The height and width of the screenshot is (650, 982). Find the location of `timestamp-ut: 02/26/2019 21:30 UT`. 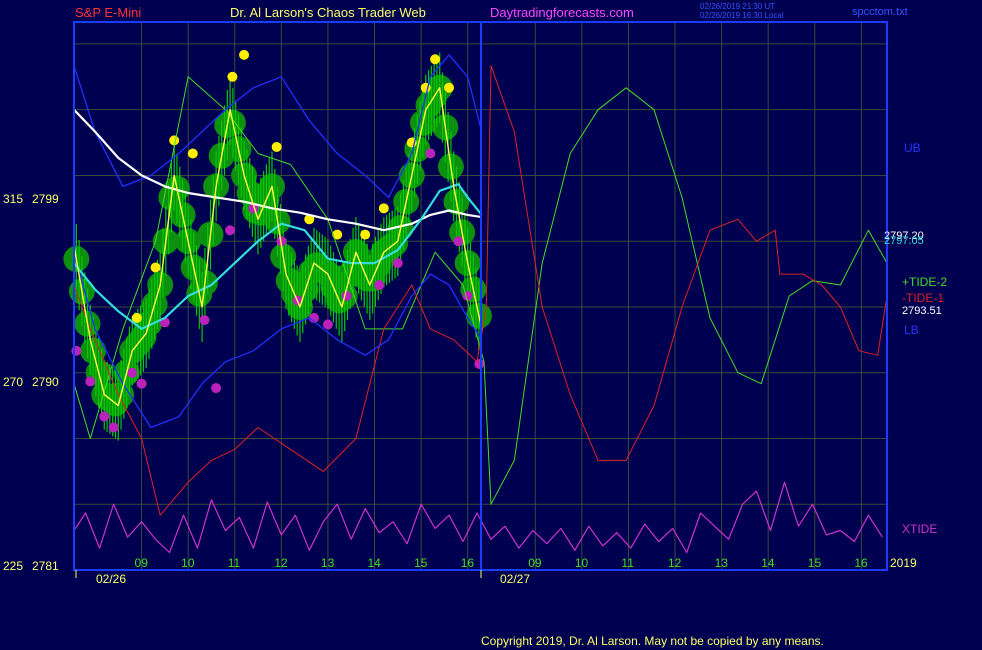

timestamp-ut: 02/26/2019 21:30 UT is located at coordinates (737, 6).